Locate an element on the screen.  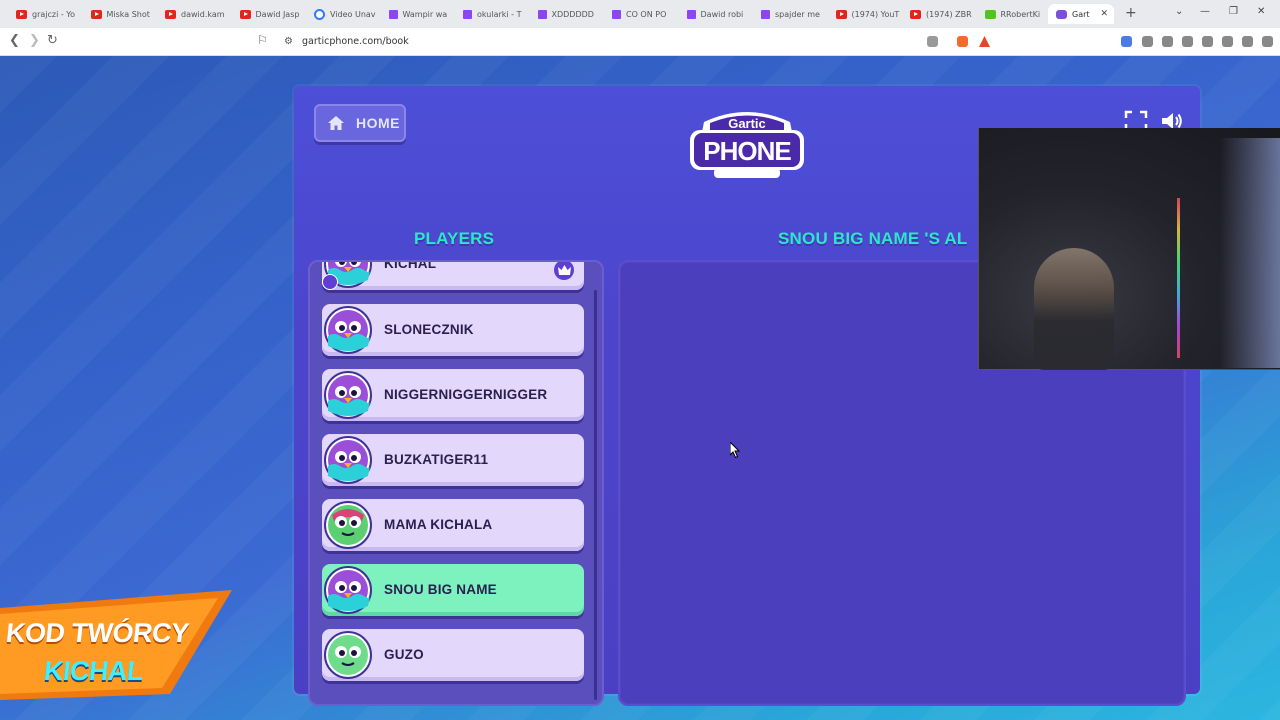
creator-code-name: KICHAL is located at coordinates (93, 671).